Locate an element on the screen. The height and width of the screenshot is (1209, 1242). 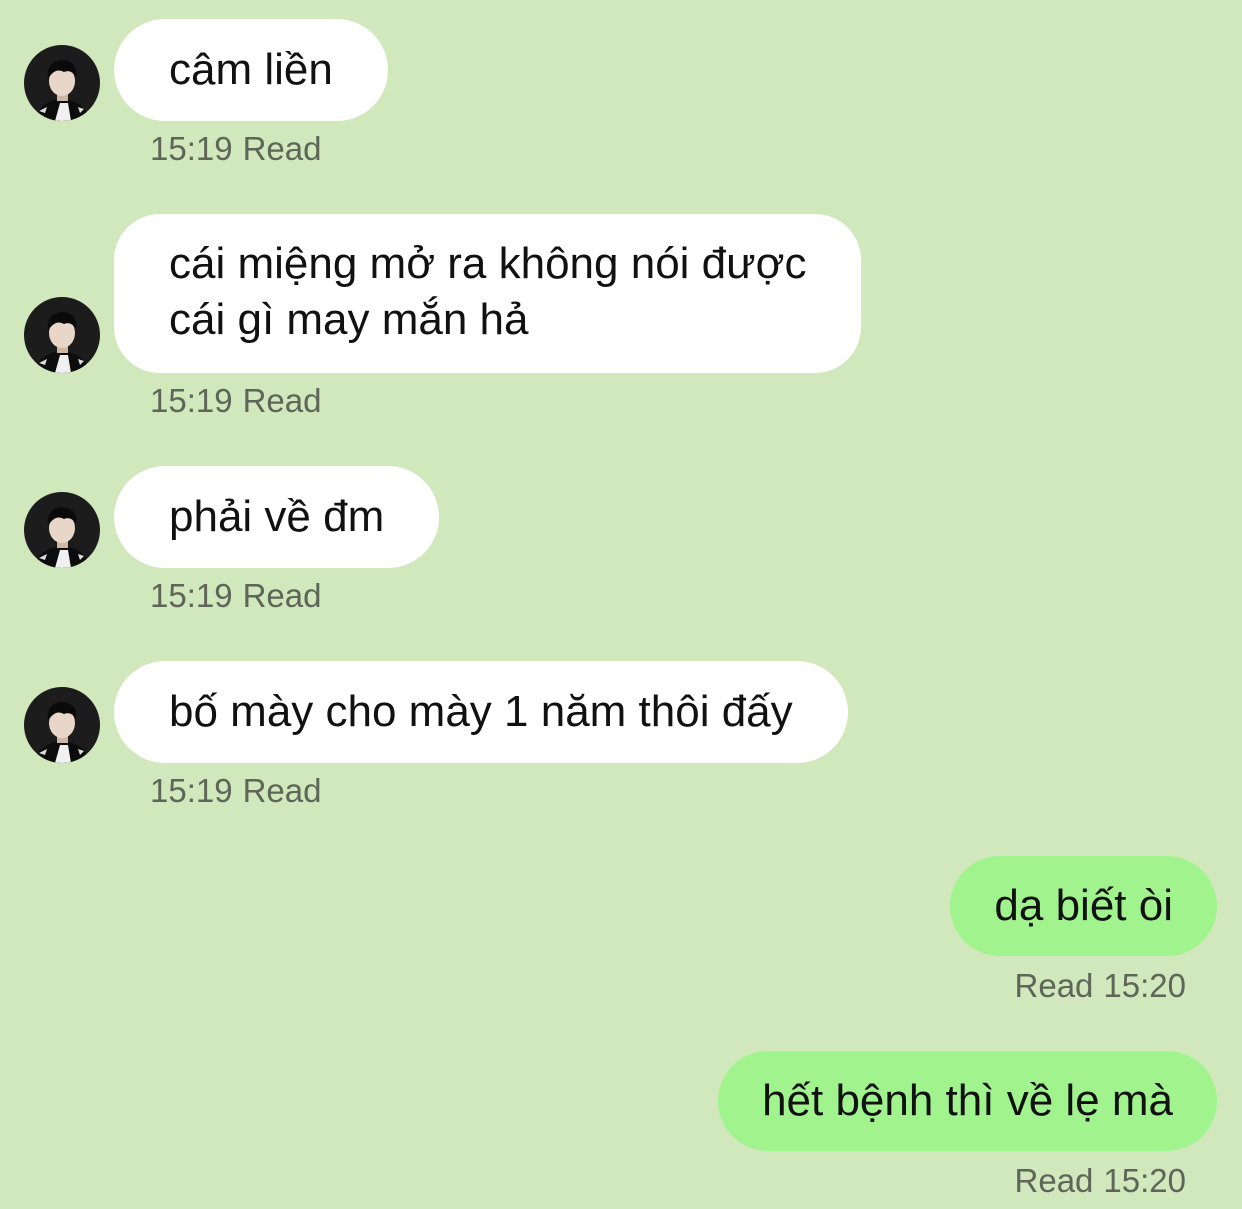
message-text-line: cái gì may mắn hả is located at coordinates (349, 319).